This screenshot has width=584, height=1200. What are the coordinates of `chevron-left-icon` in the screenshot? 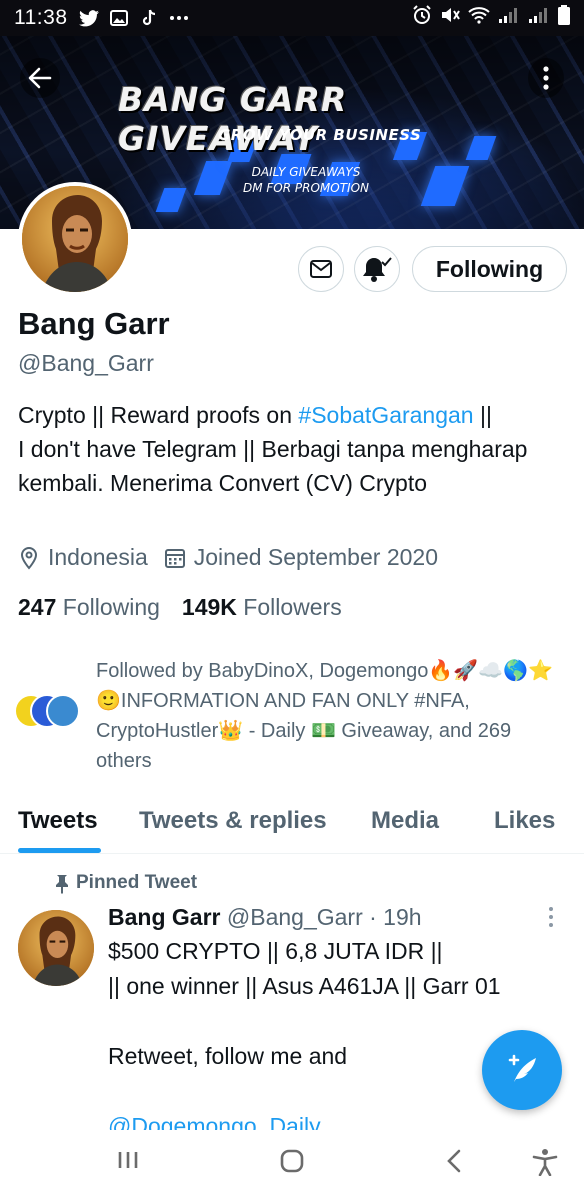 It's located at (454, 1161).